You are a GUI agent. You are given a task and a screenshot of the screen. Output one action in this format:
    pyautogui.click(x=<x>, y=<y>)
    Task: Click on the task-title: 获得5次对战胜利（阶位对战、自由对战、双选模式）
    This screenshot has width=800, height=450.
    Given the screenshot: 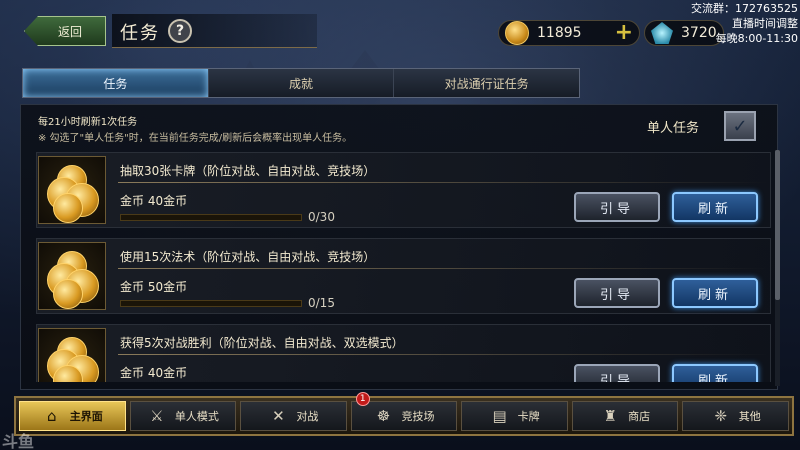 What is the action you would take?
    pyautogui.click(x=262, y=343)
    